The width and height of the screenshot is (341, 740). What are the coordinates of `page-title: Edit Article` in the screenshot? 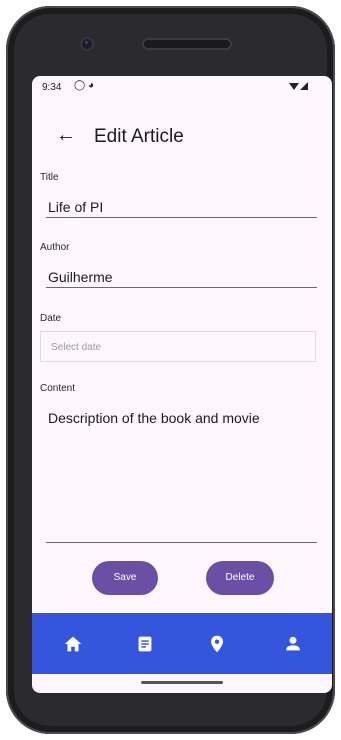 It's located at (139, 136).